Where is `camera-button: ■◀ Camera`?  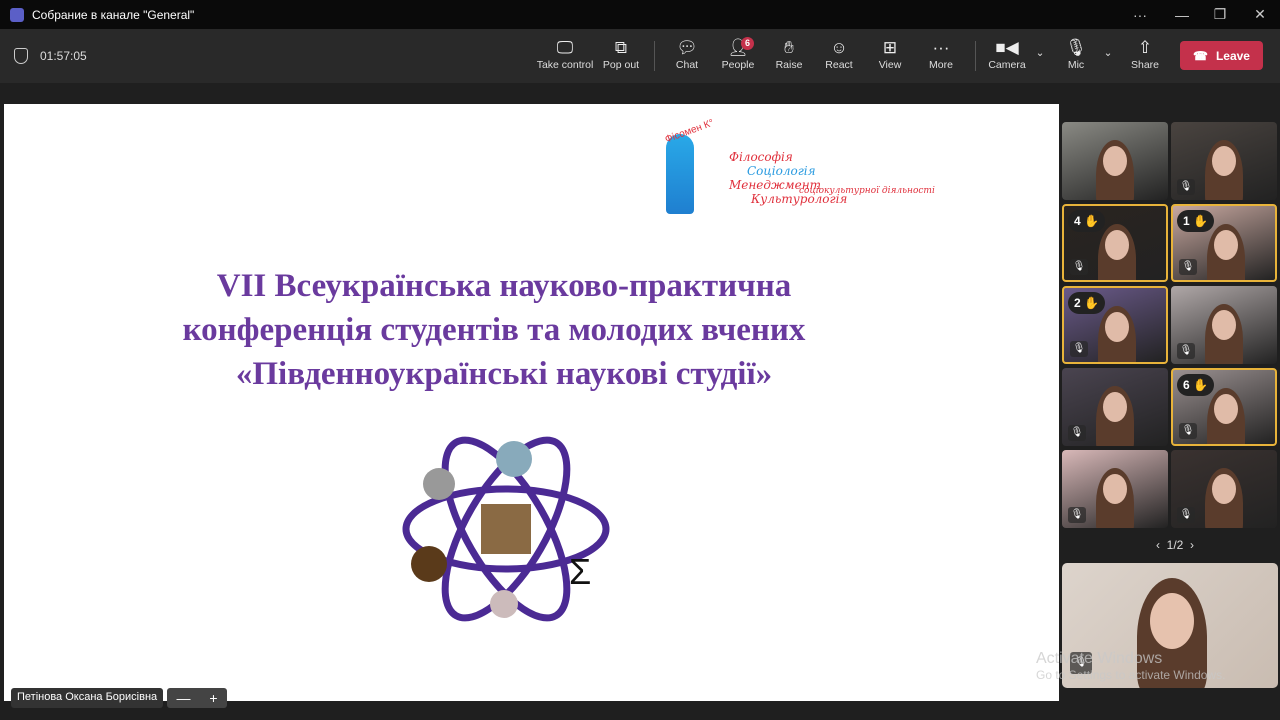 camera-button: ■◀ Camera is located at coordinates (1007, 54).